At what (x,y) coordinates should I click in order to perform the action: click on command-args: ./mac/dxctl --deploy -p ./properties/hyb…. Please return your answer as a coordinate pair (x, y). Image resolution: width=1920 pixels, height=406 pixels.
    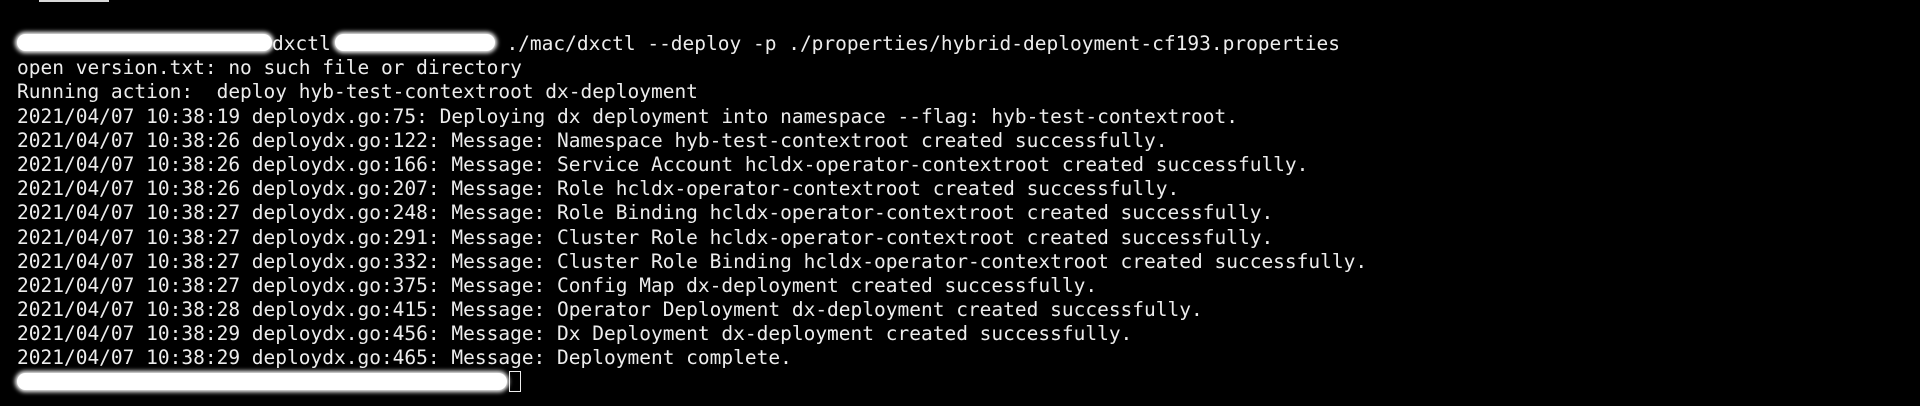
    Looking at the image, I should click on (917, 43).